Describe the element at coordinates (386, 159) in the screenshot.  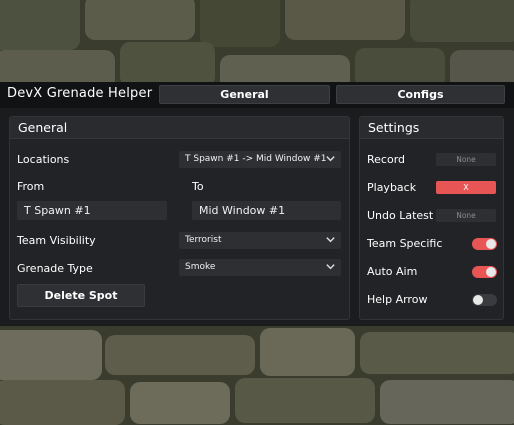
I see `record-label: Record` at that location.